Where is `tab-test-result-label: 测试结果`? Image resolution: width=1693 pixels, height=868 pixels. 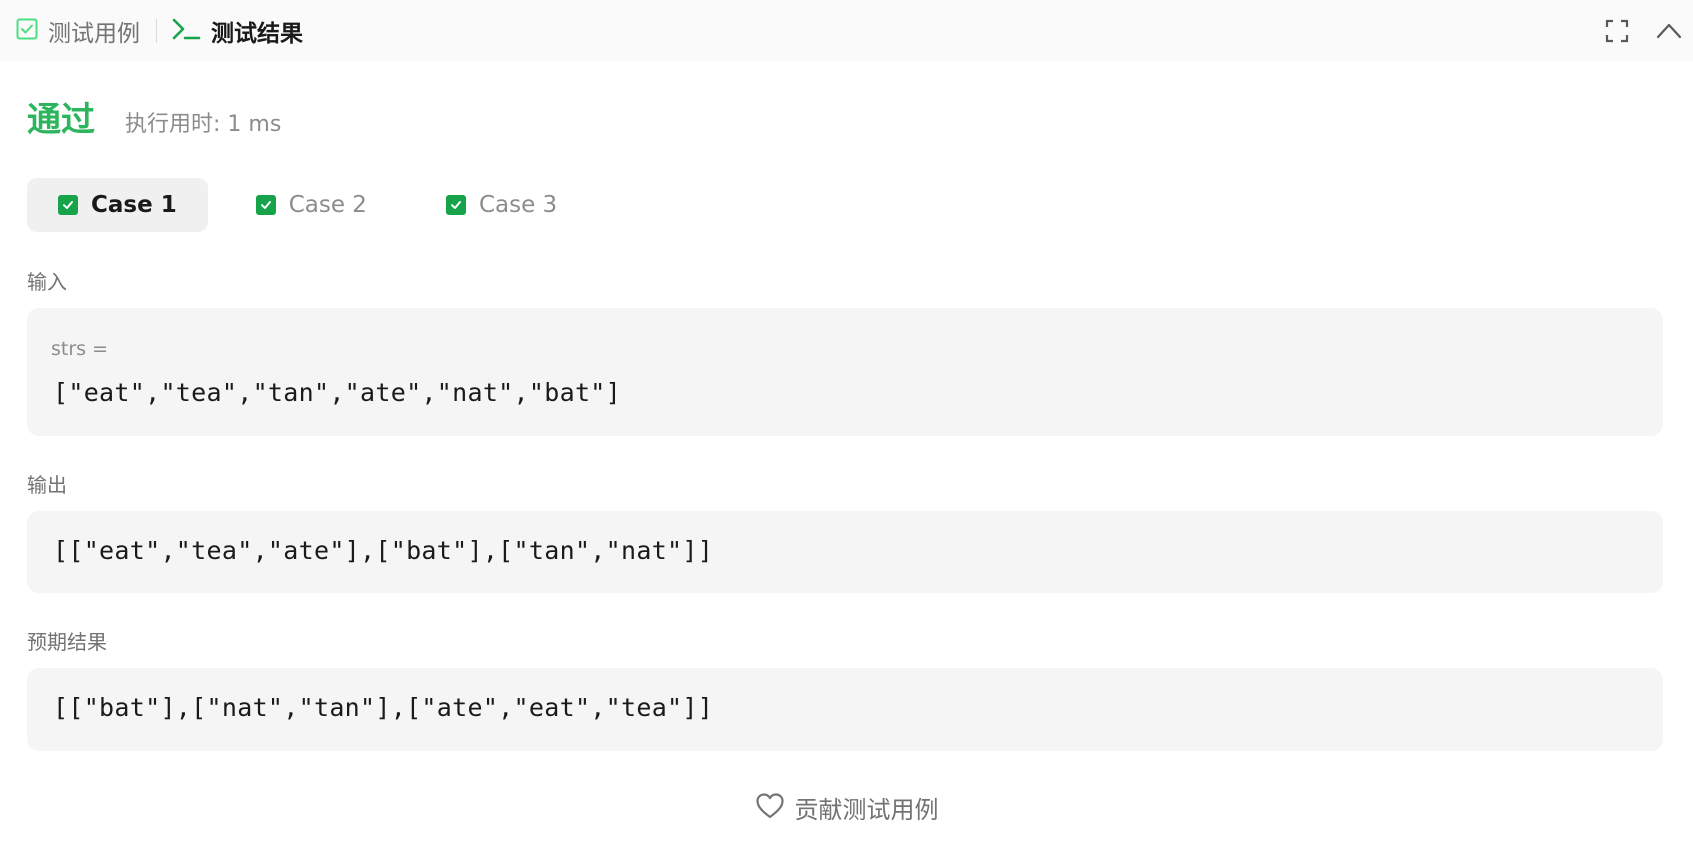 tab-test-result-label: 测试结果 is located at coordinates (257, 34).